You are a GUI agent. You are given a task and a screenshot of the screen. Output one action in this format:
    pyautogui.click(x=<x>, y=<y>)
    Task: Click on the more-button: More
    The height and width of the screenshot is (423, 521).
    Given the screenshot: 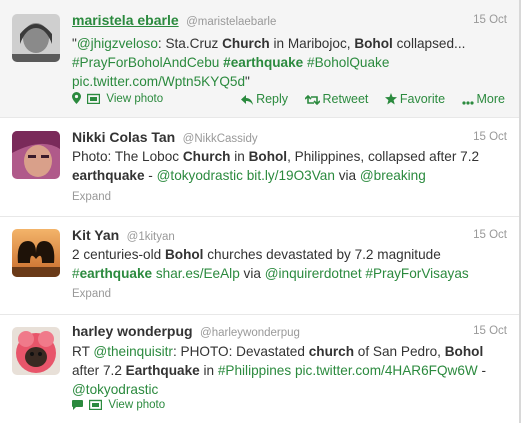 What is the action you would take?
    pyautogui.click(x=483, y=99)
    